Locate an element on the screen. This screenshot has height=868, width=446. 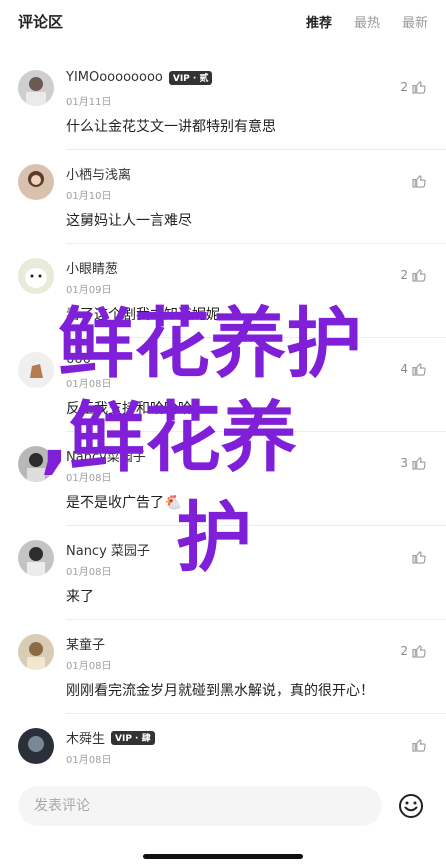
vip-badge: VIP · 肆 is located at coordinates (133, 737).